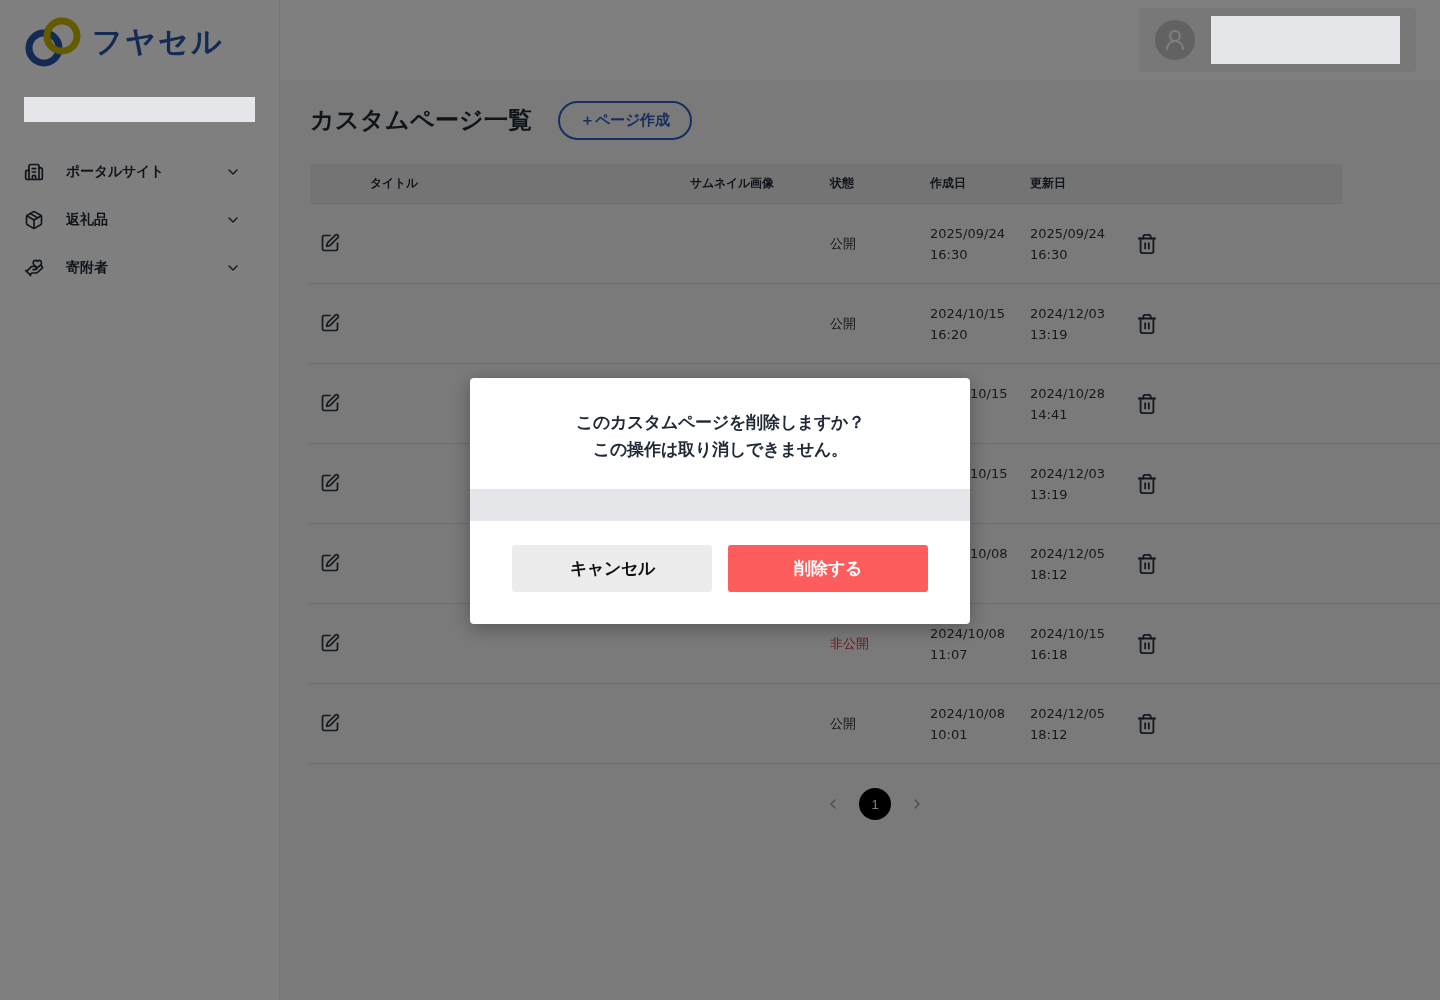 The image size is (1440, 1000). What do you see at coordinates (948, 183) in the screenshot?
I see `column-header: 作成日` at bounding box center [948, 183].